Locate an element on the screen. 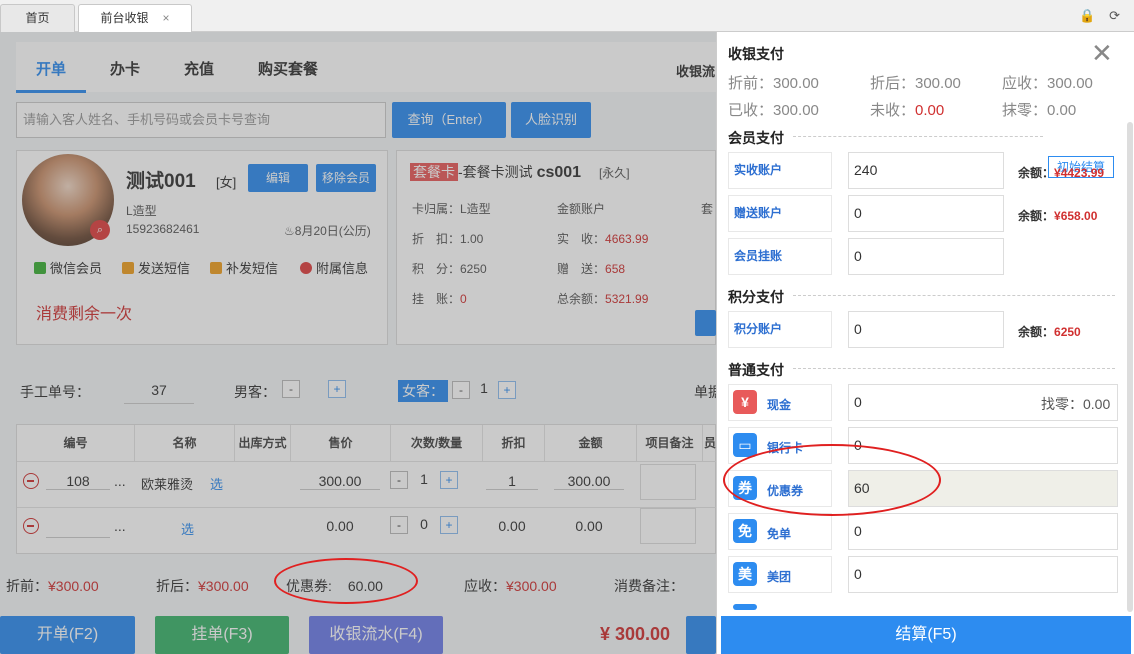 This screenshot has width=1134, height=654. points-account-label: 积分账户 is located at coordinates (780, 329).